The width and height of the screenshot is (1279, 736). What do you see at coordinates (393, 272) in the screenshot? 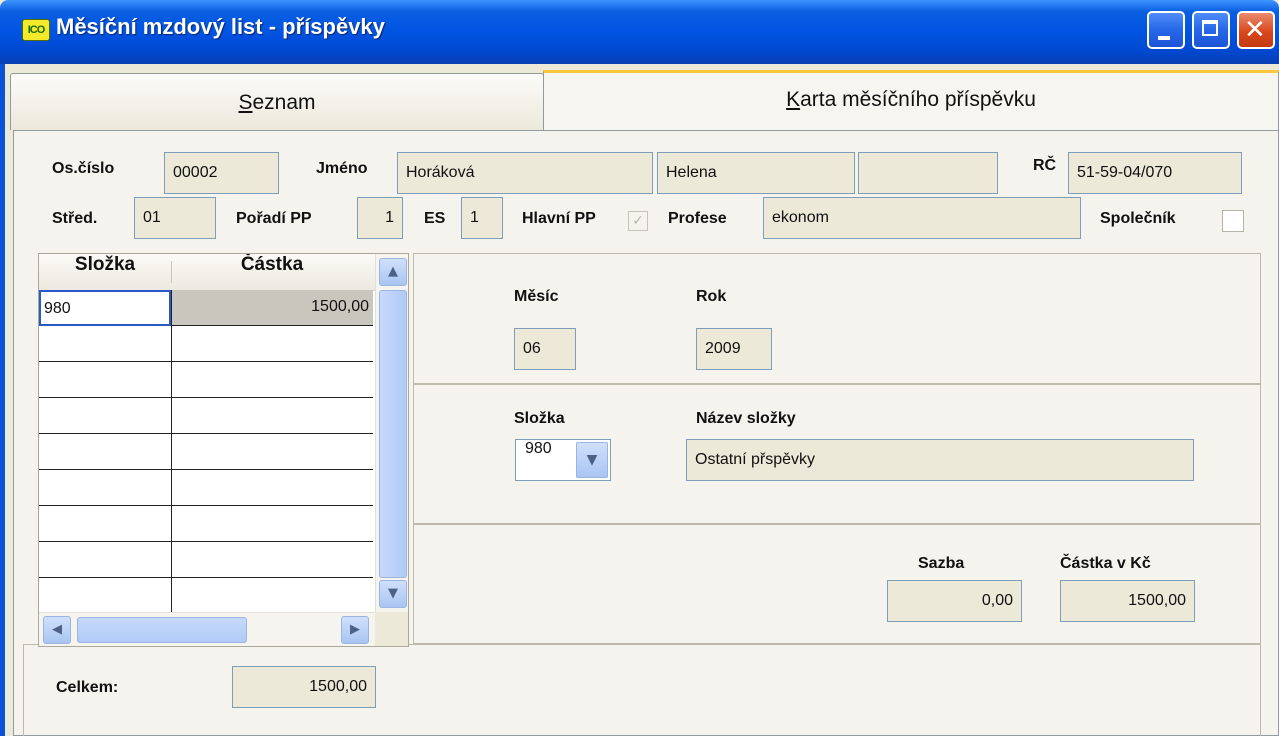
I see `scroll-up-icon: ▲` at bounding box center [393, 272].